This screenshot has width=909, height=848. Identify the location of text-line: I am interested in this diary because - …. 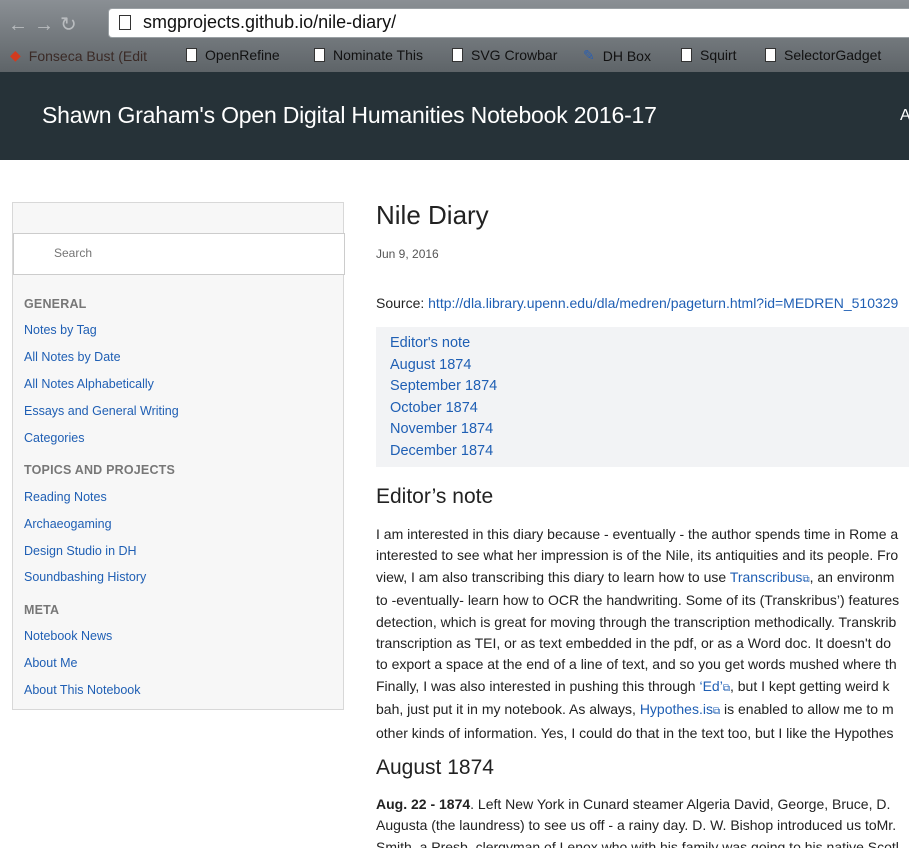
(637, 534).